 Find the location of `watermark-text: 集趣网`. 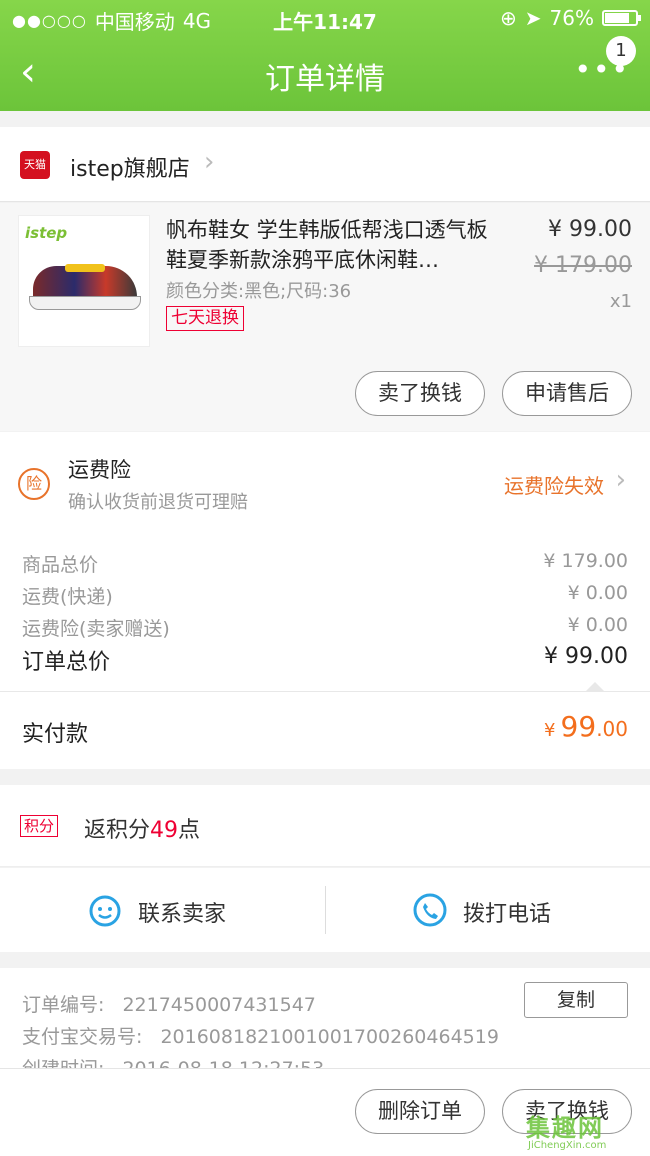

watermark-text: 集趣网 is located at coordinates (565, 1128).